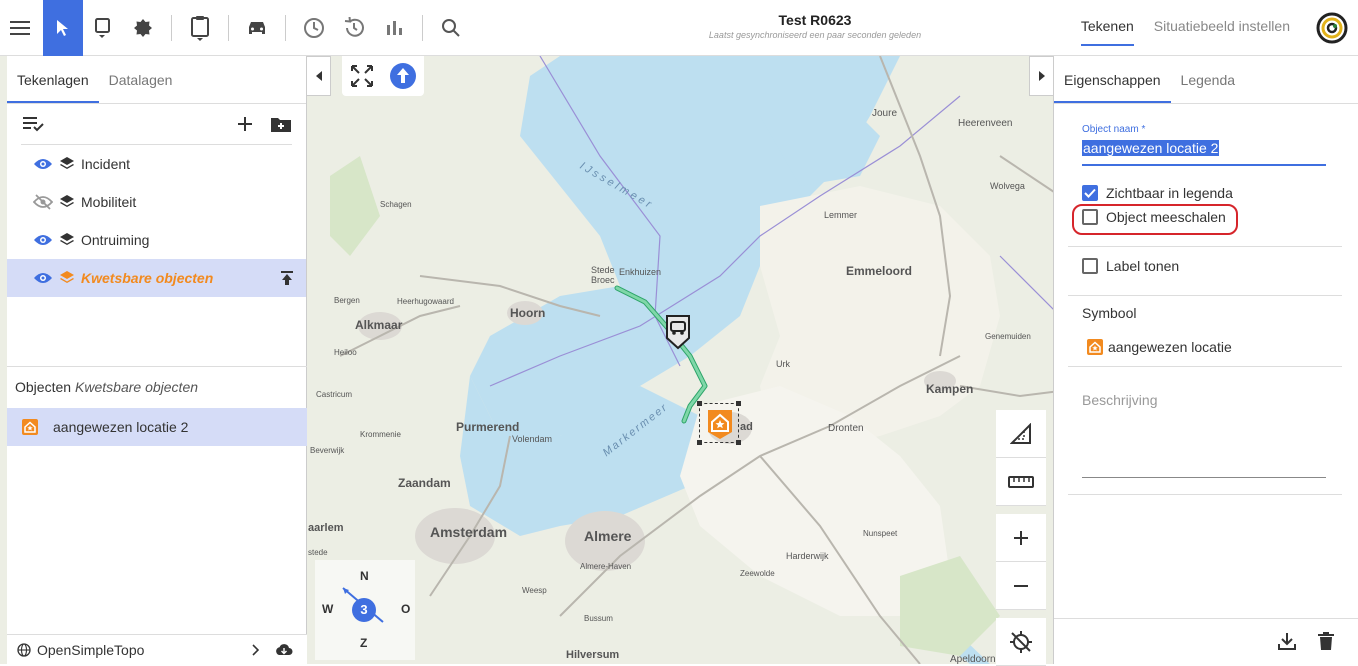  I want to click on timeline-button, so click(314, 28).